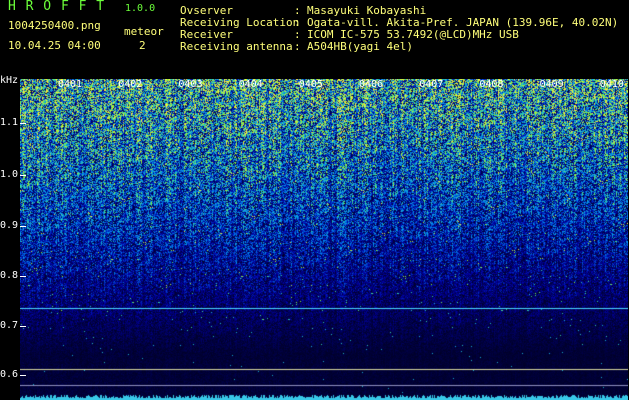 This screenshot has width=629, height=400. I want to click on minute-marker: 0410, so click(611, 84).